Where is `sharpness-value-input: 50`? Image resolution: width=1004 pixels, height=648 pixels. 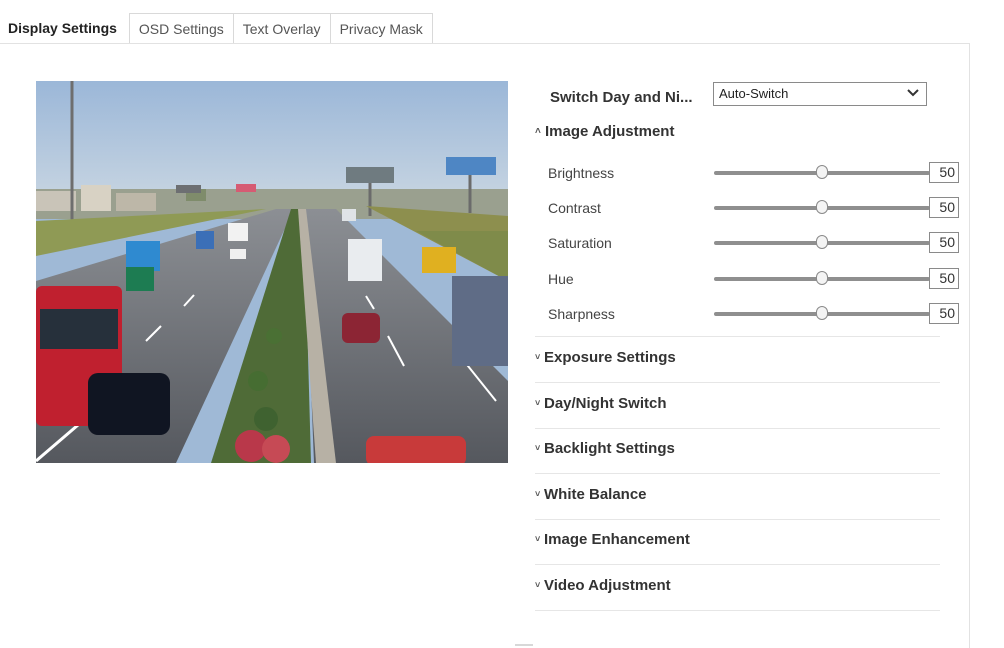 sharpness-value-input: 50 is located at coordinates (944, 313).